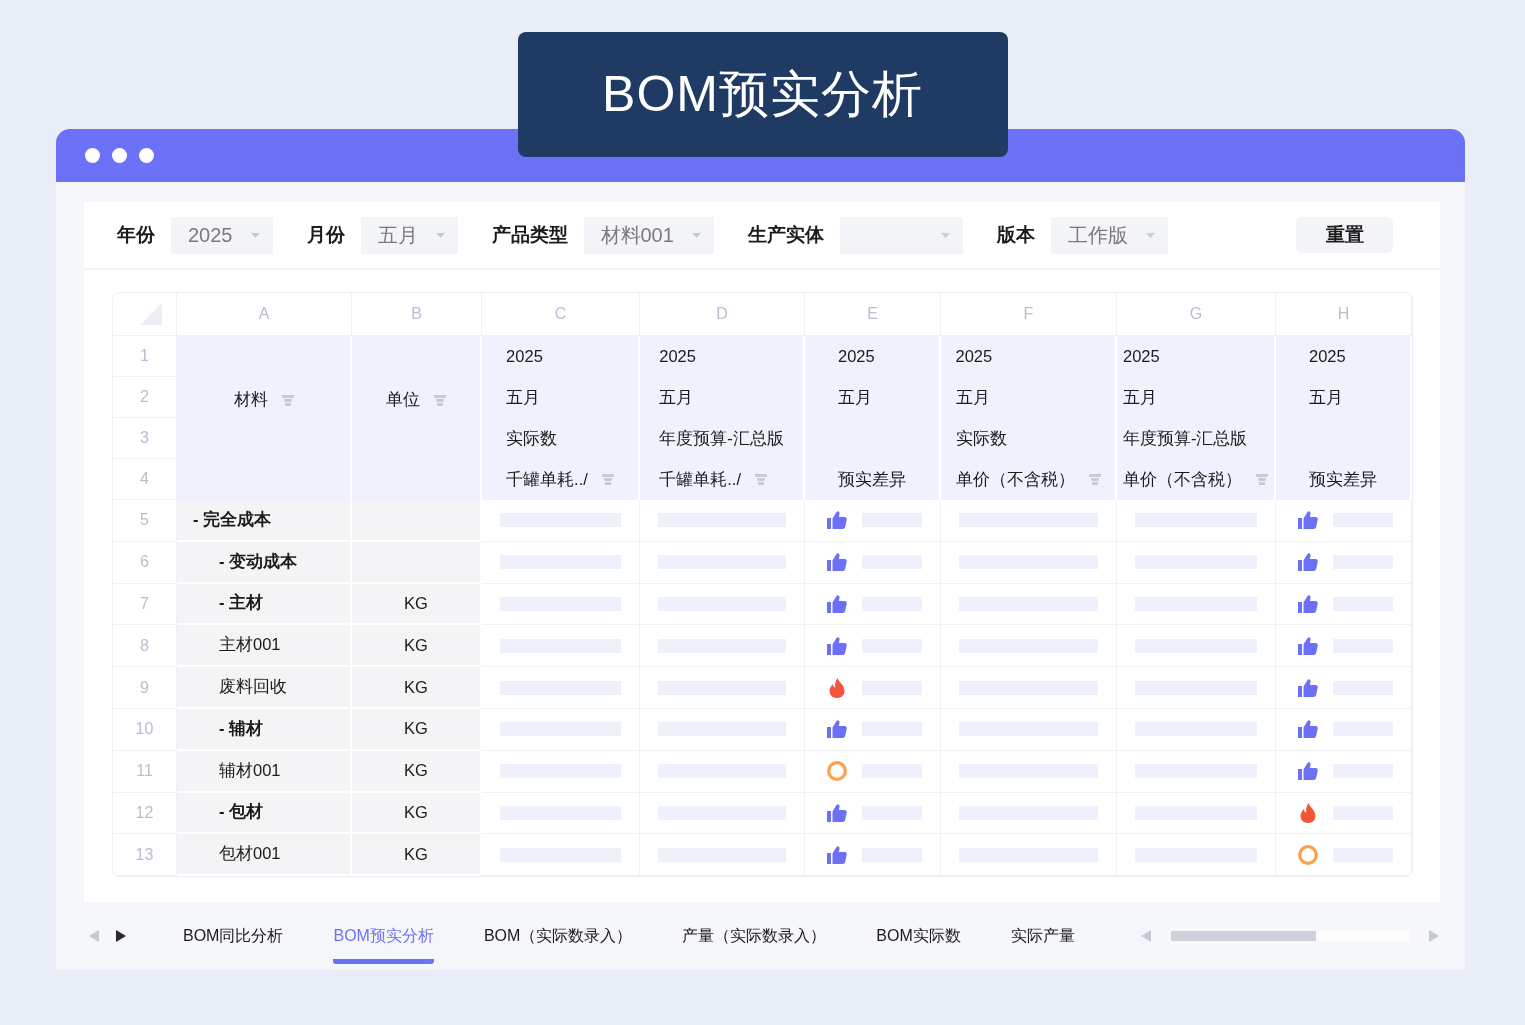  Describe the element at coordinates (1109, 235) in the screenshot. I see `dropdown: 工作版` at that location.